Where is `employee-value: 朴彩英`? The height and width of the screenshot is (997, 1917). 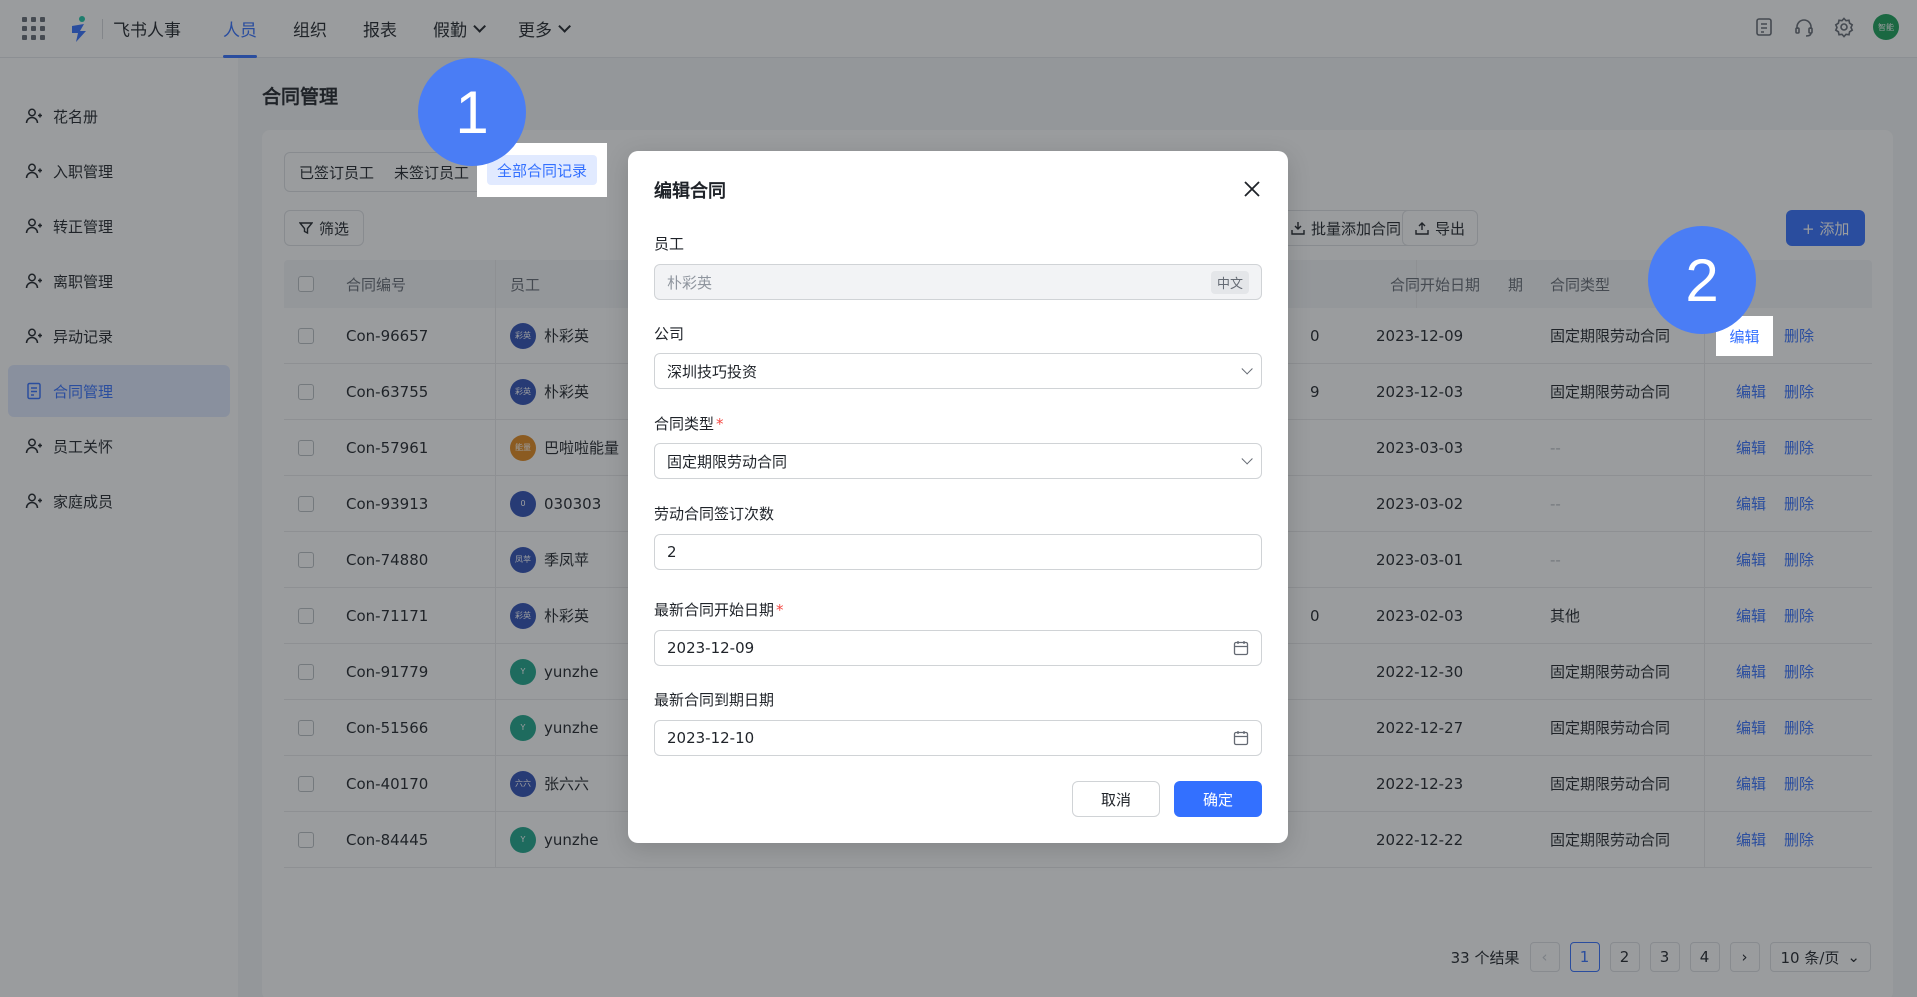
employee-value: 朴彩英 is located at coordinates (690, 282).